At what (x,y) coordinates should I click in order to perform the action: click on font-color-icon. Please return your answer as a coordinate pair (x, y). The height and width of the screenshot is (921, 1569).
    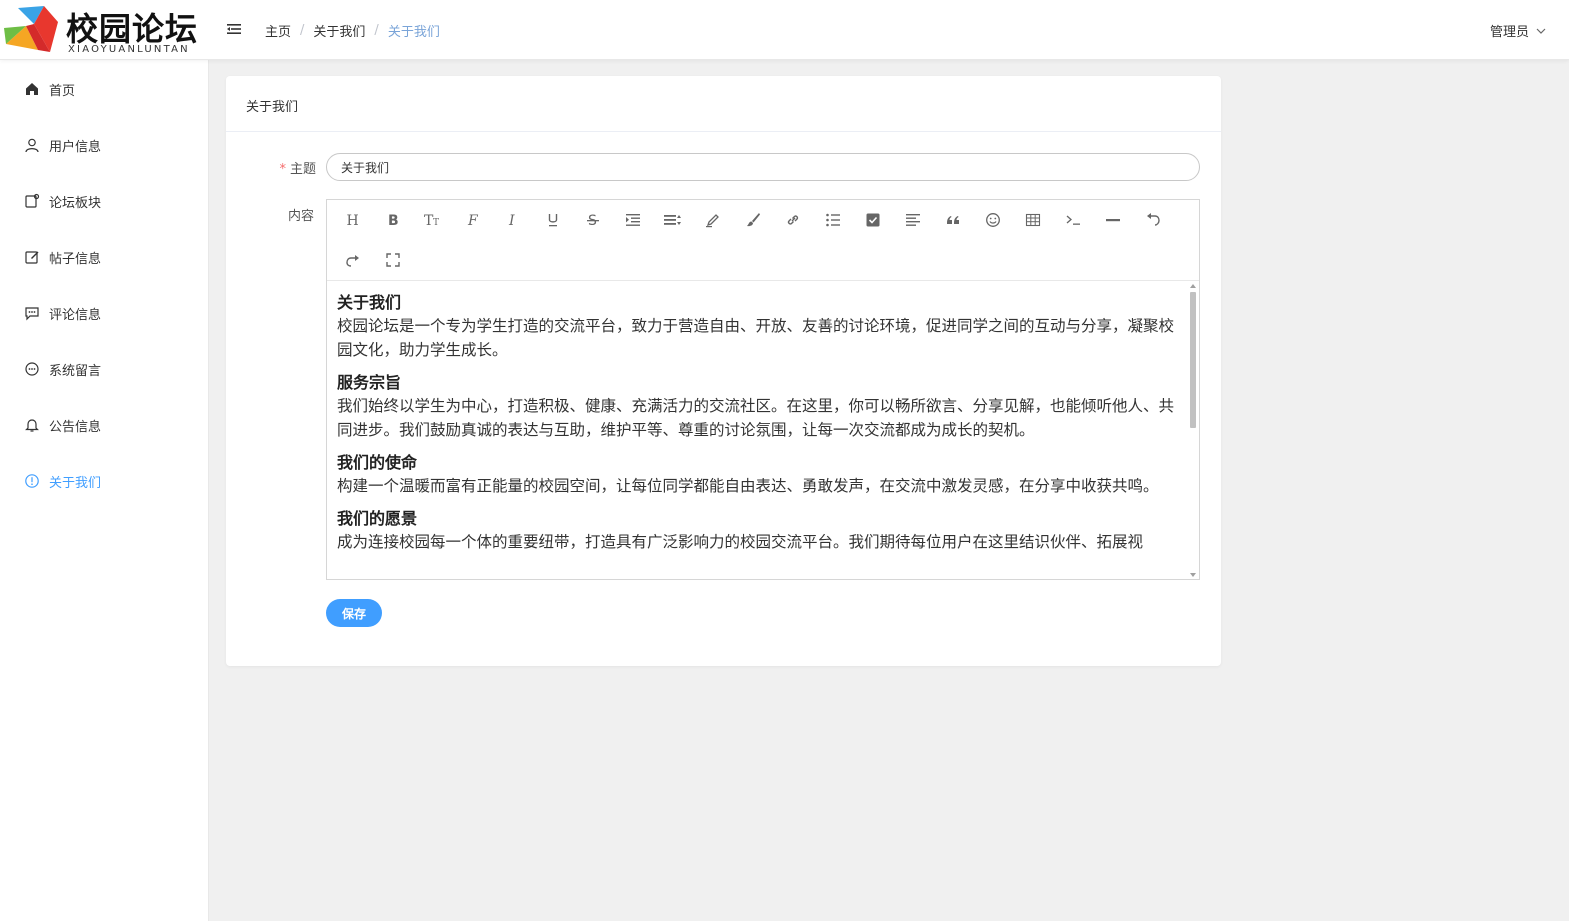
    Looking at the image, I should click on (713, 220).